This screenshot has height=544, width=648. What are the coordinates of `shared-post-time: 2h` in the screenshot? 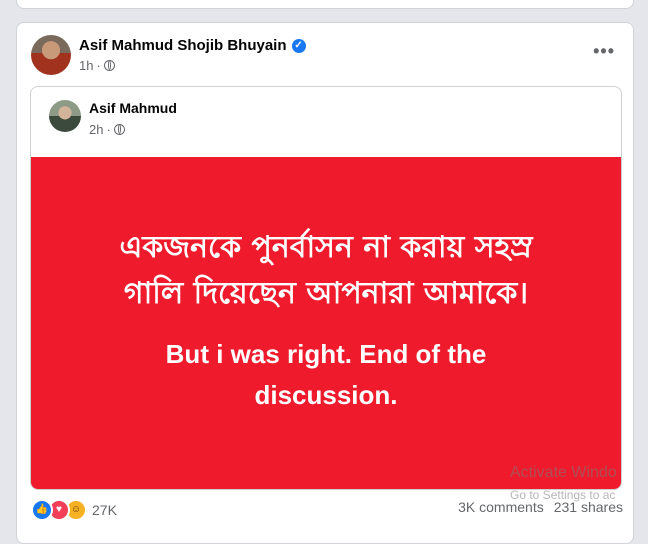 It's located at (96, 129).